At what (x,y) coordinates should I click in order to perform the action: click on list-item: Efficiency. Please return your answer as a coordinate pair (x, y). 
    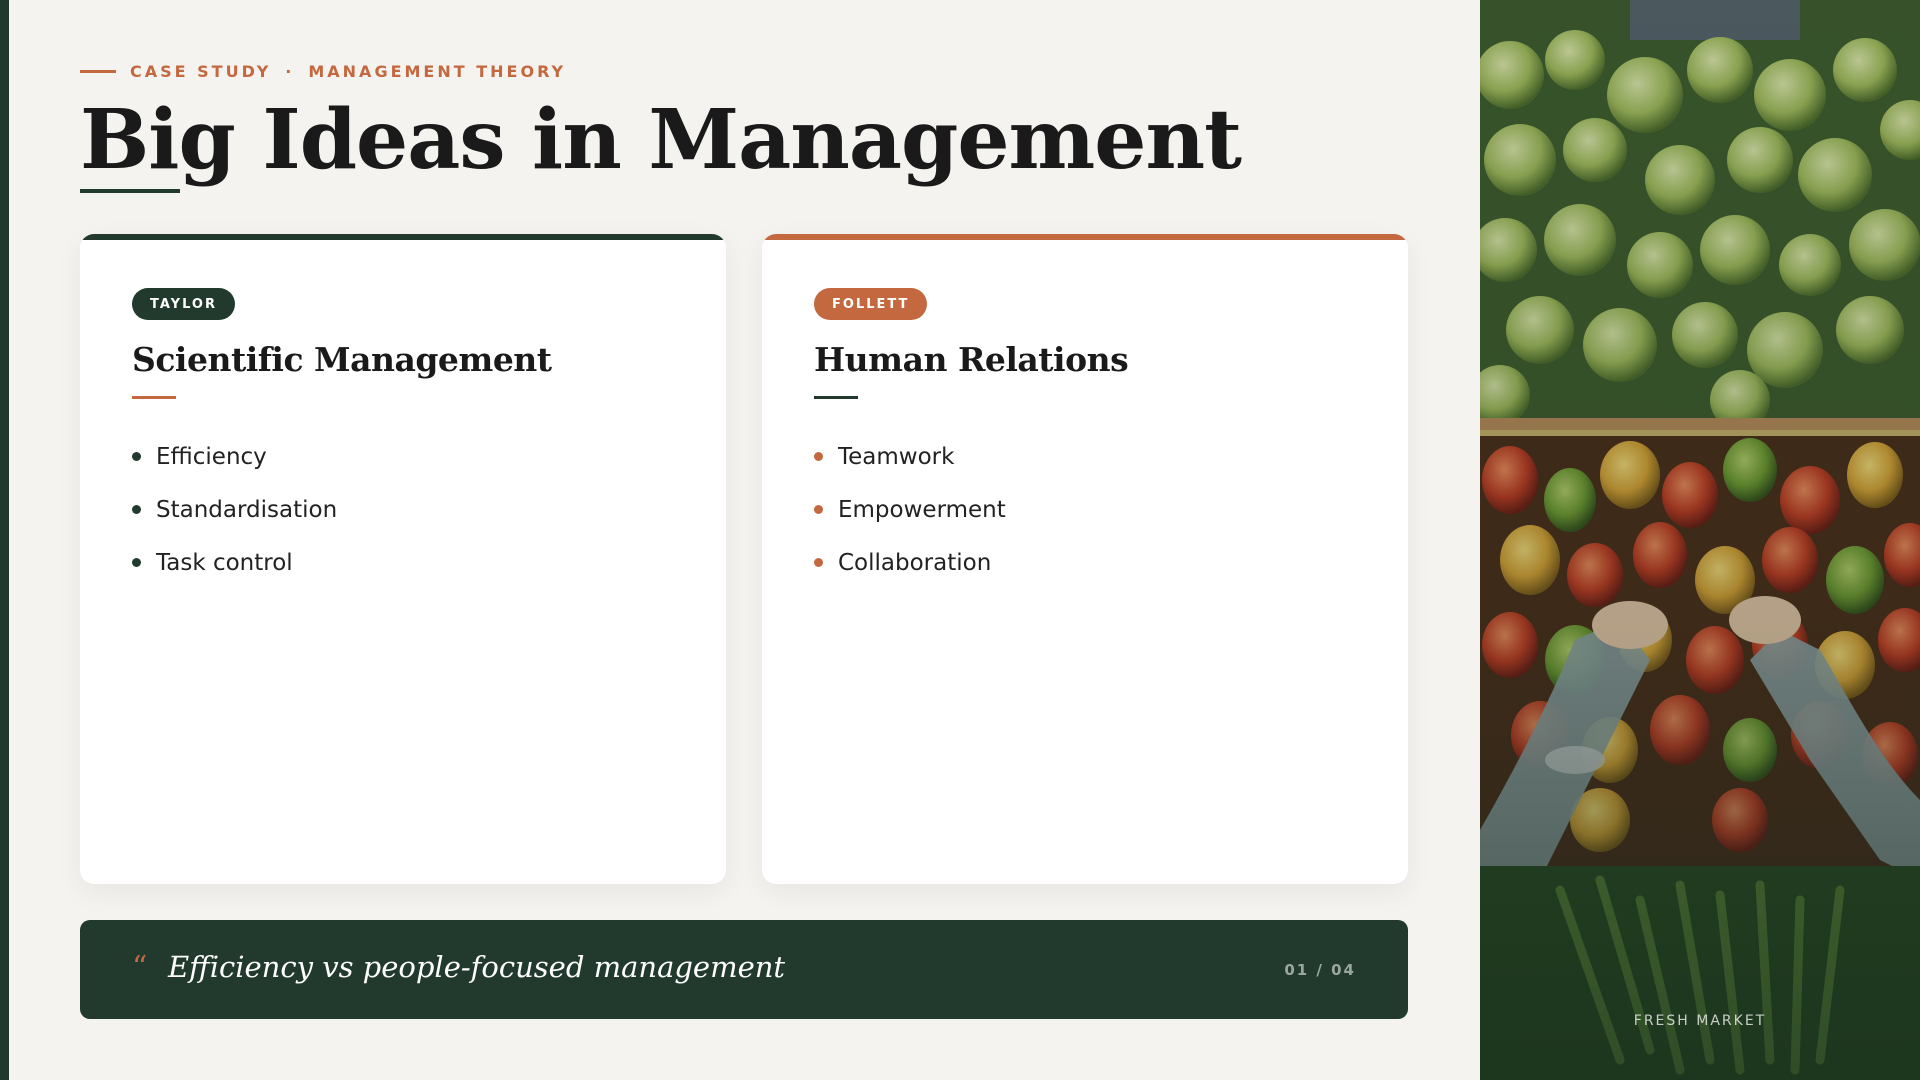
    Looking at the image, I should click on (234, 456).